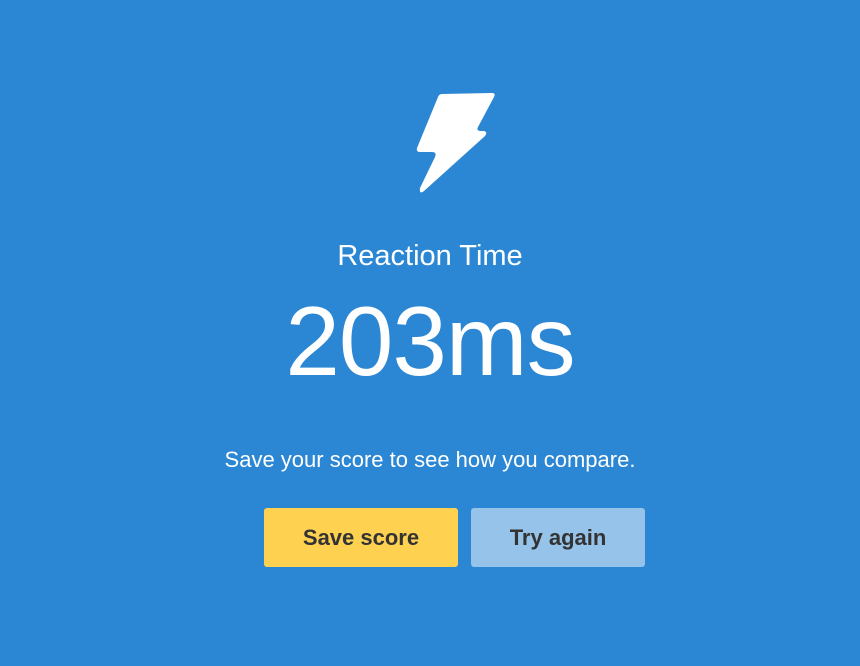 Image resolution: width=860 pixels, height=666 pixels. Describe the element at coordinates (430, 459) in the screenshot. I see `save-prompt-text: Save your score to see how you compare.` at that location.